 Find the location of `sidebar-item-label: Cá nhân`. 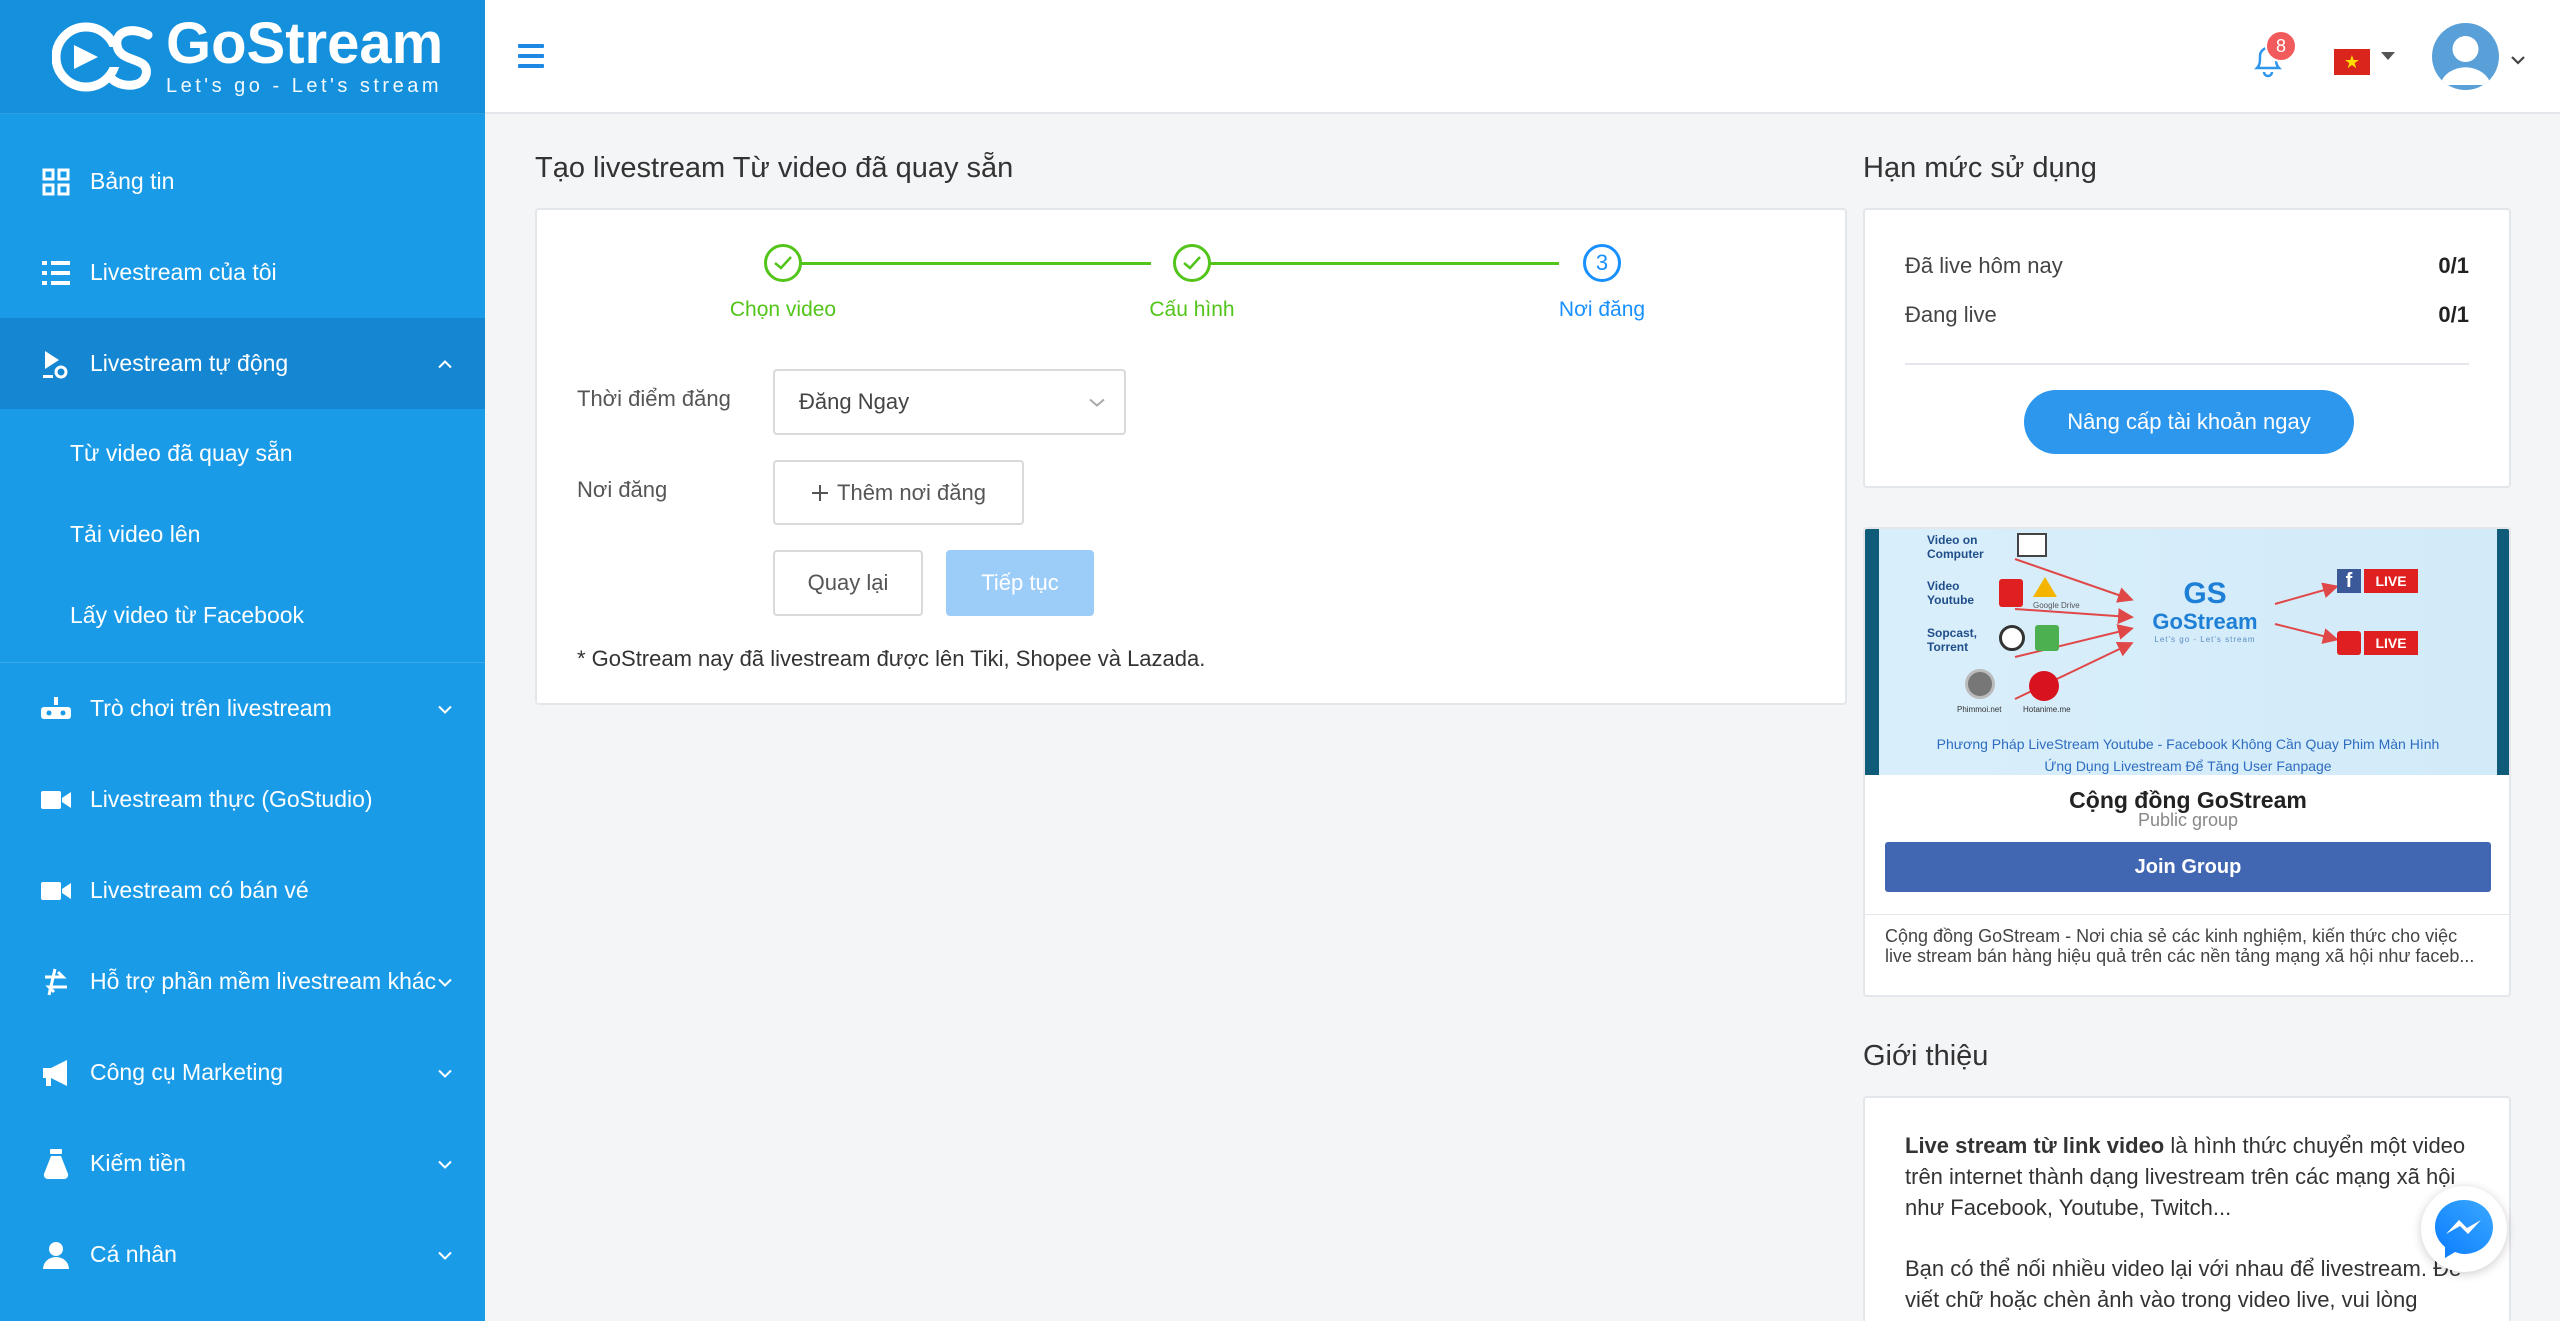

sidebar-item-label: Cá nhân is located at coordinates (133, 1254).